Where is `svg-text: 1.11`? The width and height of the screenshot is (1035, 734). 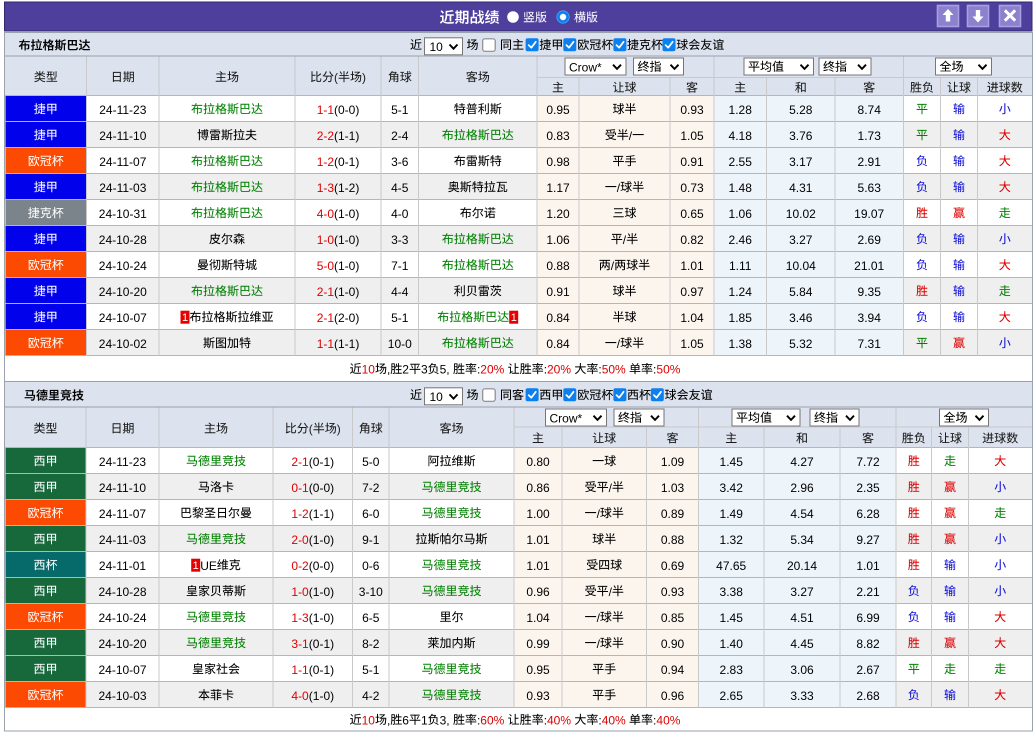
svg-text: 1.11 is located at coordinates (740, 266).